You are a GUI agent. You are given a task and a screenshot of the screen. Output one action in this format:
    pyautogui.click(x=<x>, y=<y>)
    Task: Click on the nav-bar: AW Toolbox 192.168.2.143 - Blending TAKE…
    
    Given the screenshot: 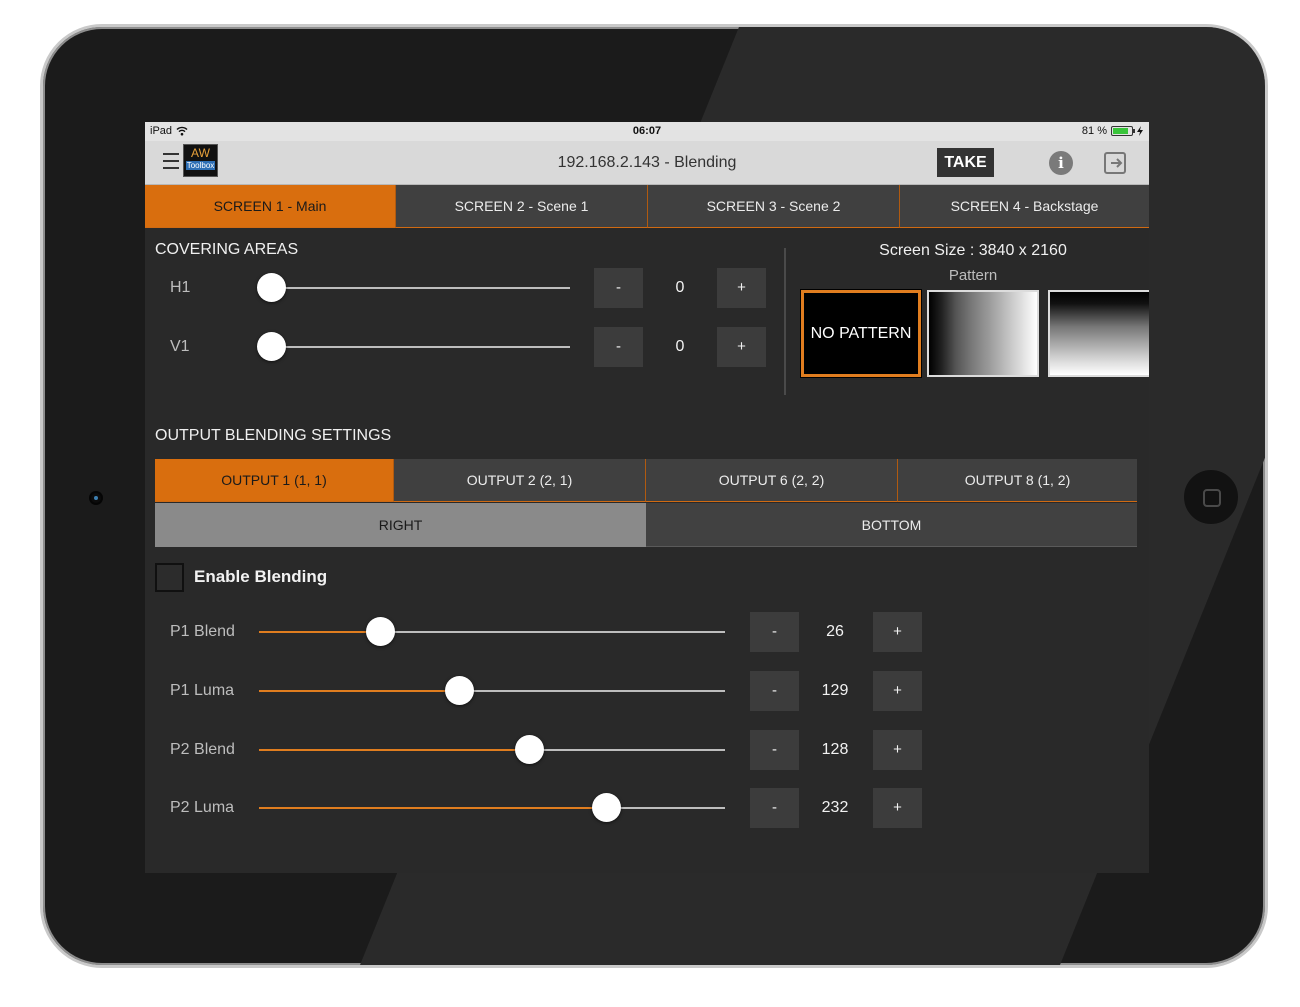 What is the action you would take?
    pyautogui.click(x=647, y=163)
    